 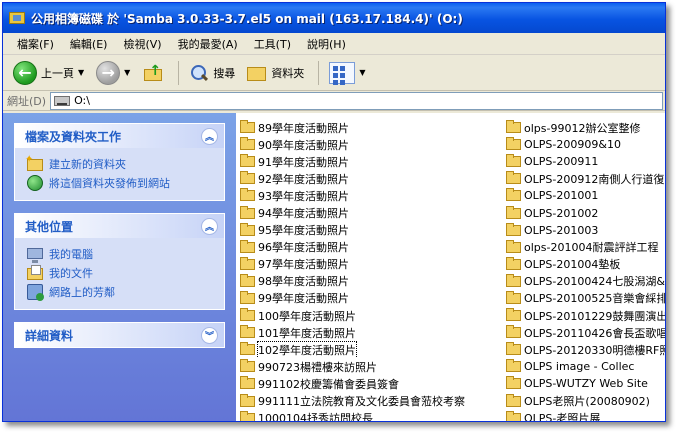 What do you see at coordinates (591, 248) in the screenshot?
I see `folder-name: olps-201004耐震評詳工程` at bounding box center [591, 248].